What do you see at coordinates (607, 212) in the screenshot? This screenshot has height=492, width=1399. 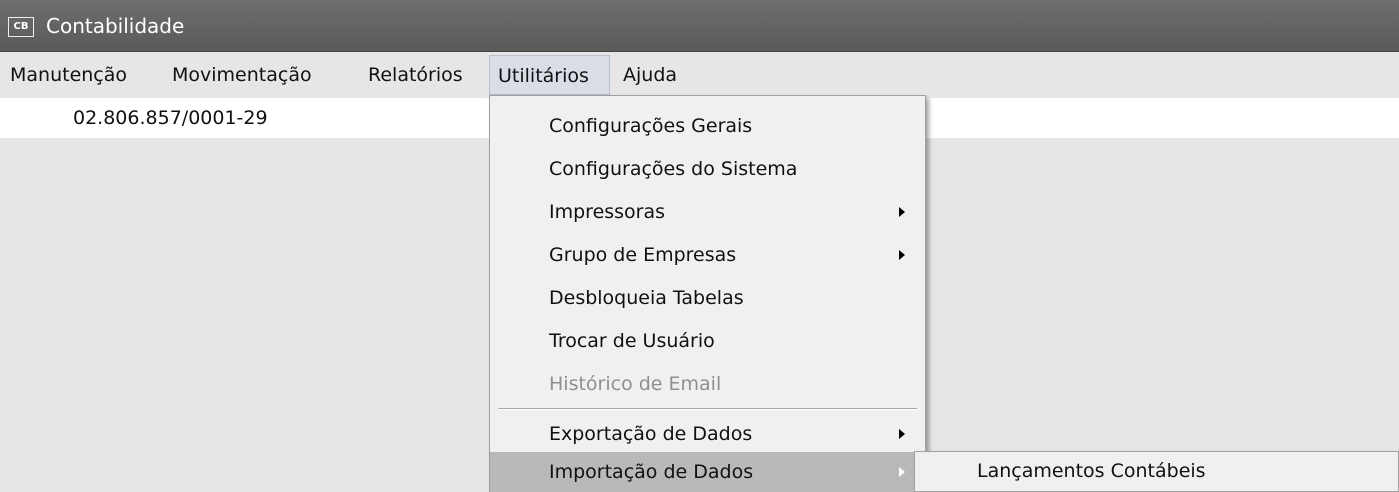 I see `menuitem-label: Impressoras` at bounding box center [607, 212].